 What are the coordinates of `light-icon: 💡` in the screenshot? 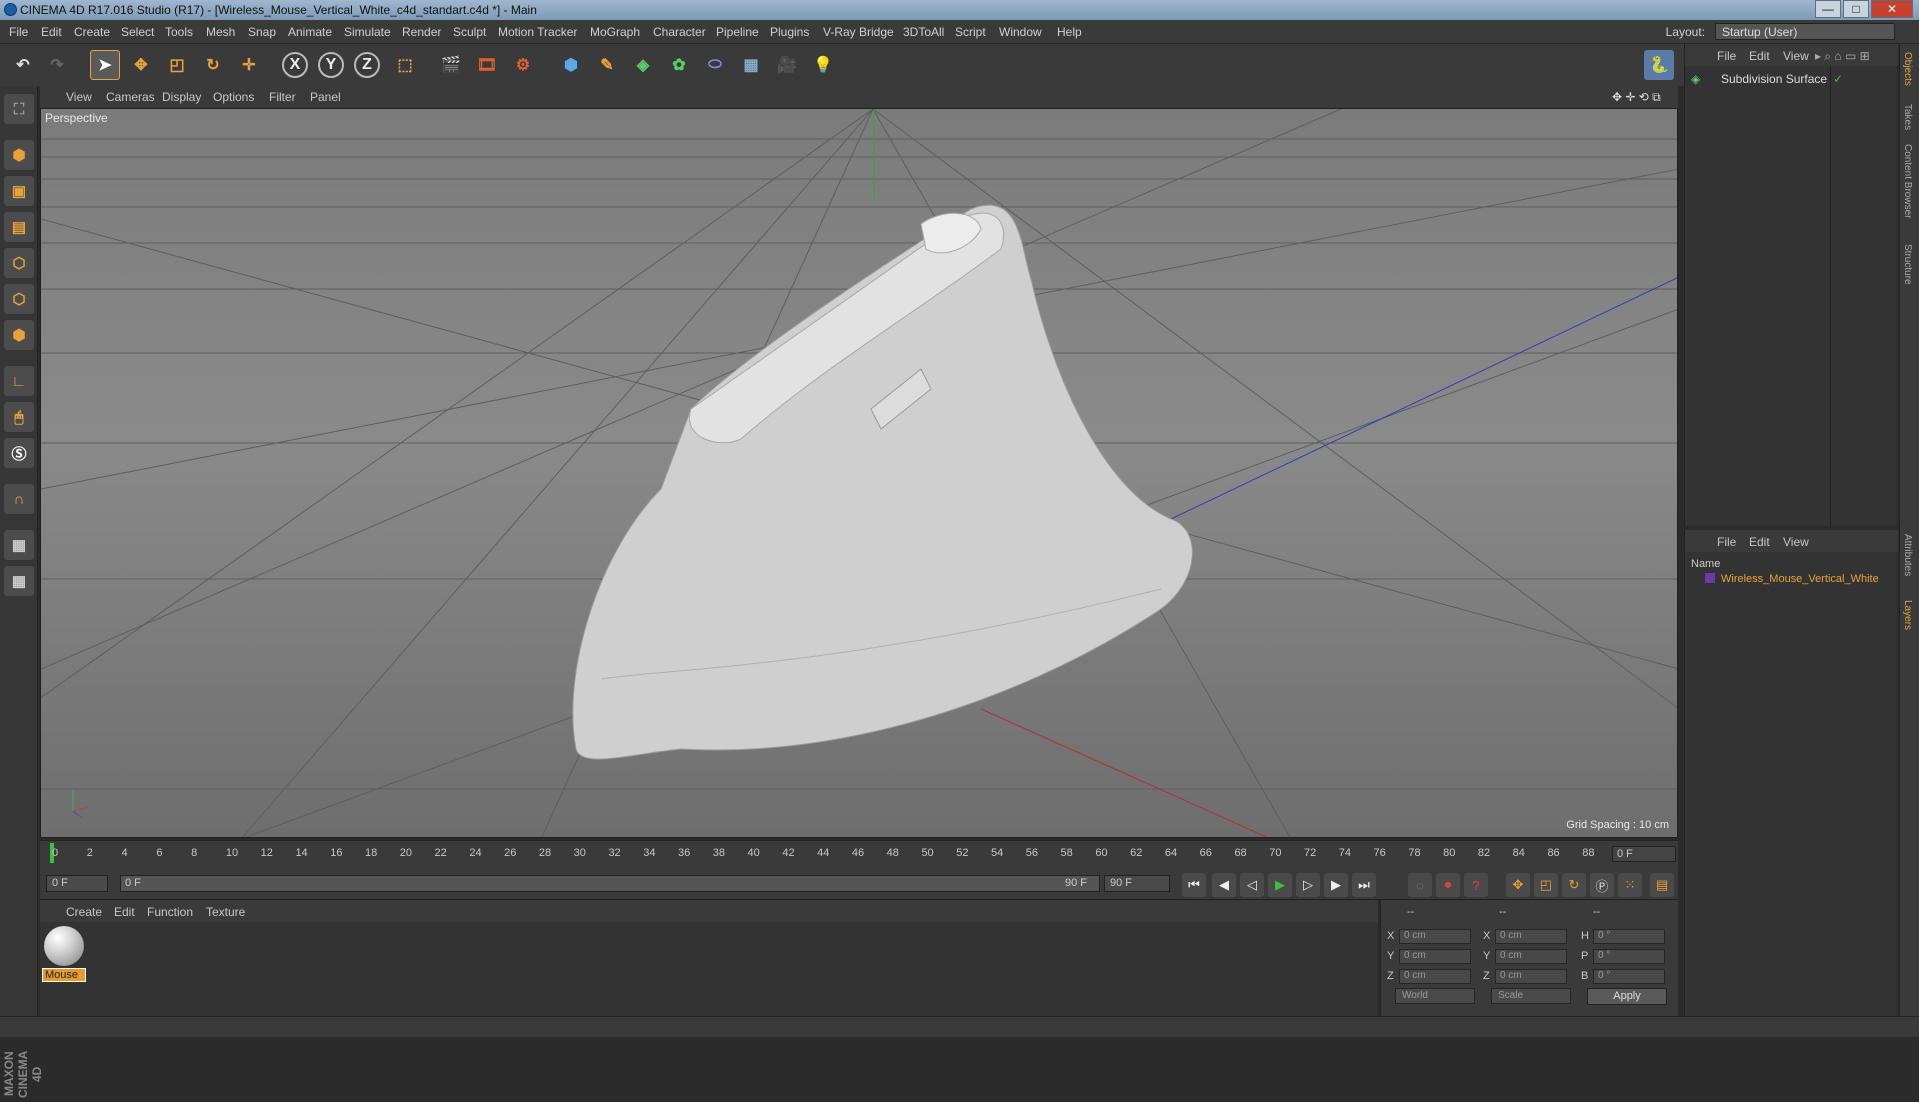 It's located at (823, 65).